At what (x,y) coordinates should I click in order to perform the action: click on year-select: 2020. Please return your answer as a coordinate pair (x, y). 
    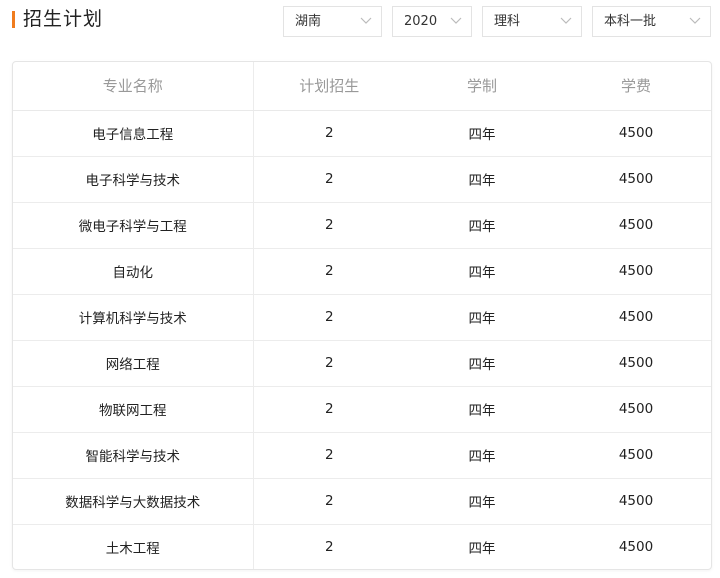
    Looking at the image, I should click on (432, 21).